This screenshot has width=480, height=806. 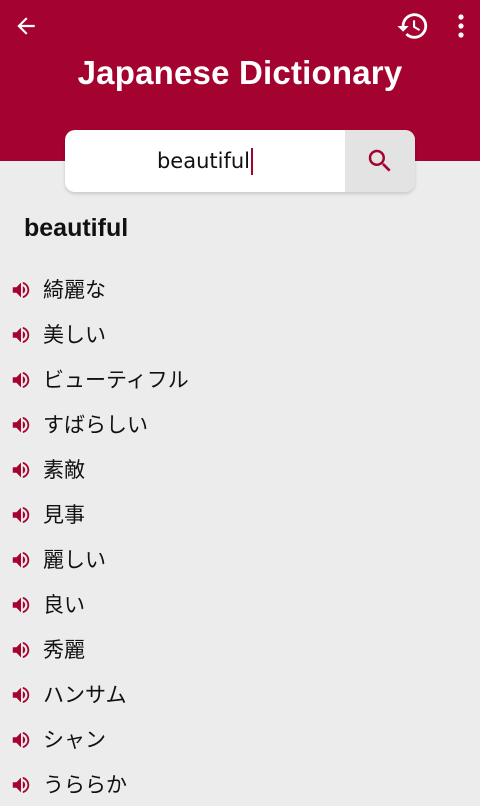 What do you see at coordinates (240, 333) in the screenshot?
I see `translation-item: 美しい` at bounding box center [240, 333].